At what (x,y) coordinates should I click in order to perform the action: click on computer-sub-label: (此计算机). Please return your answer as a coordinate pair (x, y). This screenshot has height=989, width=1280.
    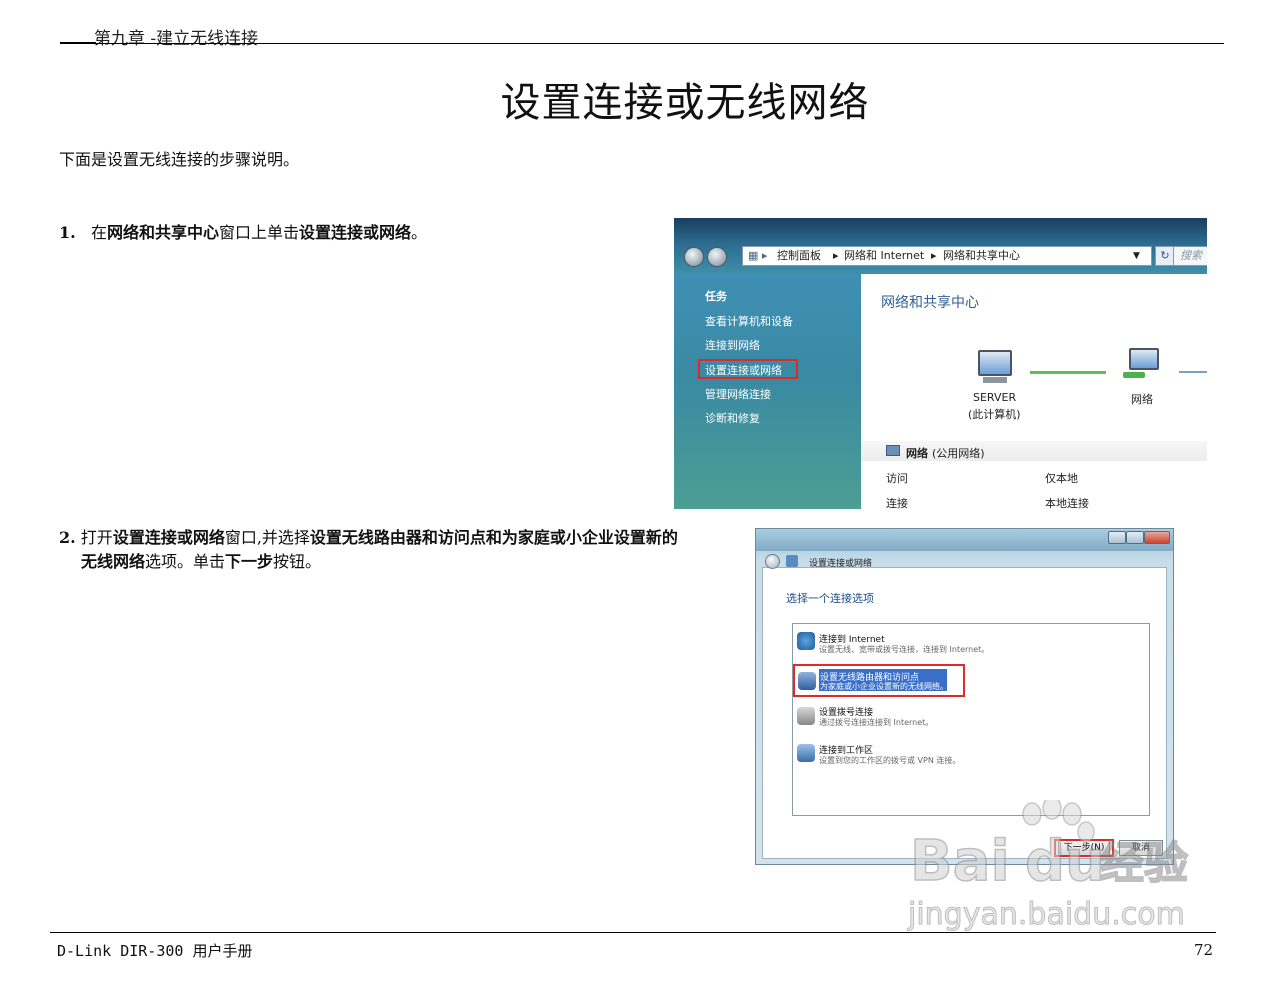
    Looking at the image, I should click on (994, 414).